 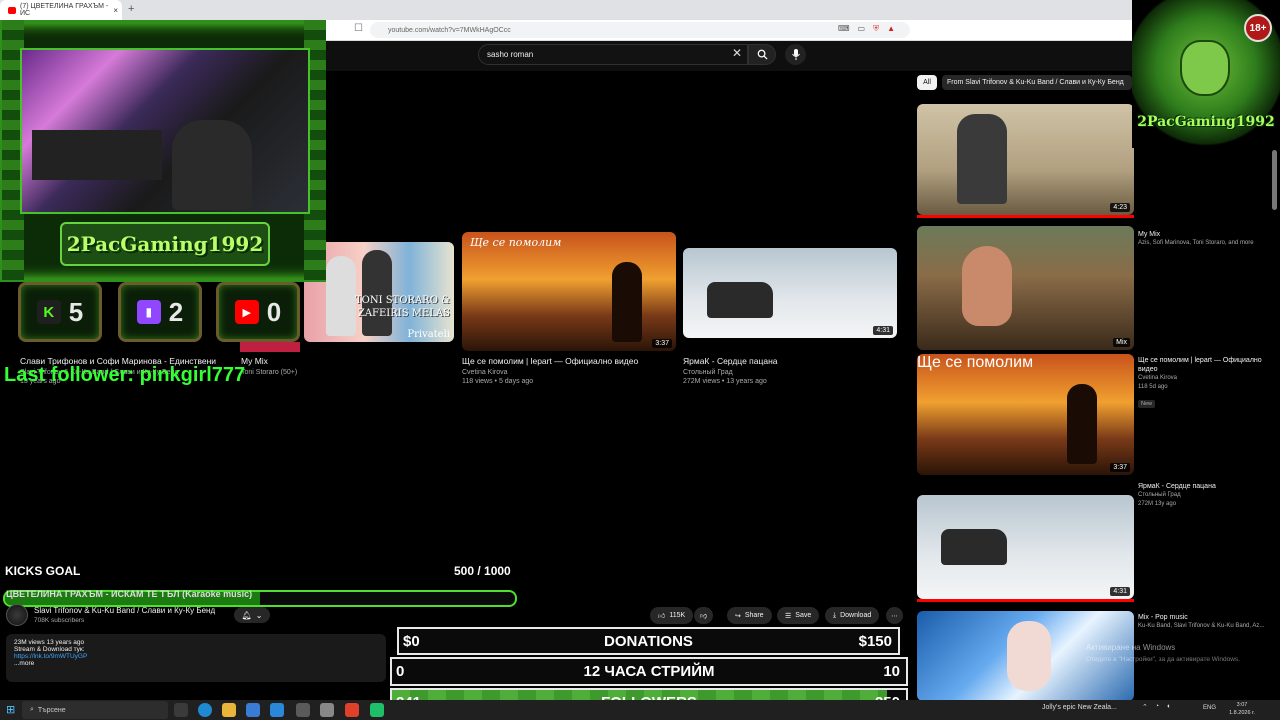 I want to click on system-tray: ⌃ ◔ ◖, so click(x=1156, y=707).